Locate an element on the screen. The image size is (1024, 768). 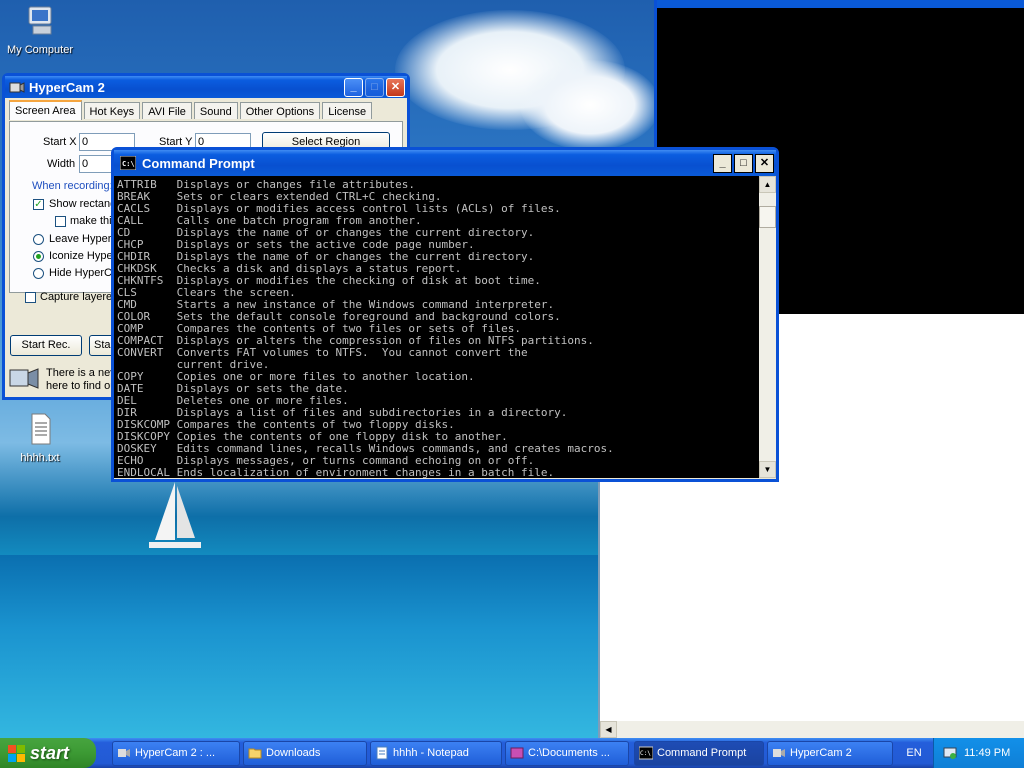
capture-layered-label: Capture layered is located at coordinates (79, 297).